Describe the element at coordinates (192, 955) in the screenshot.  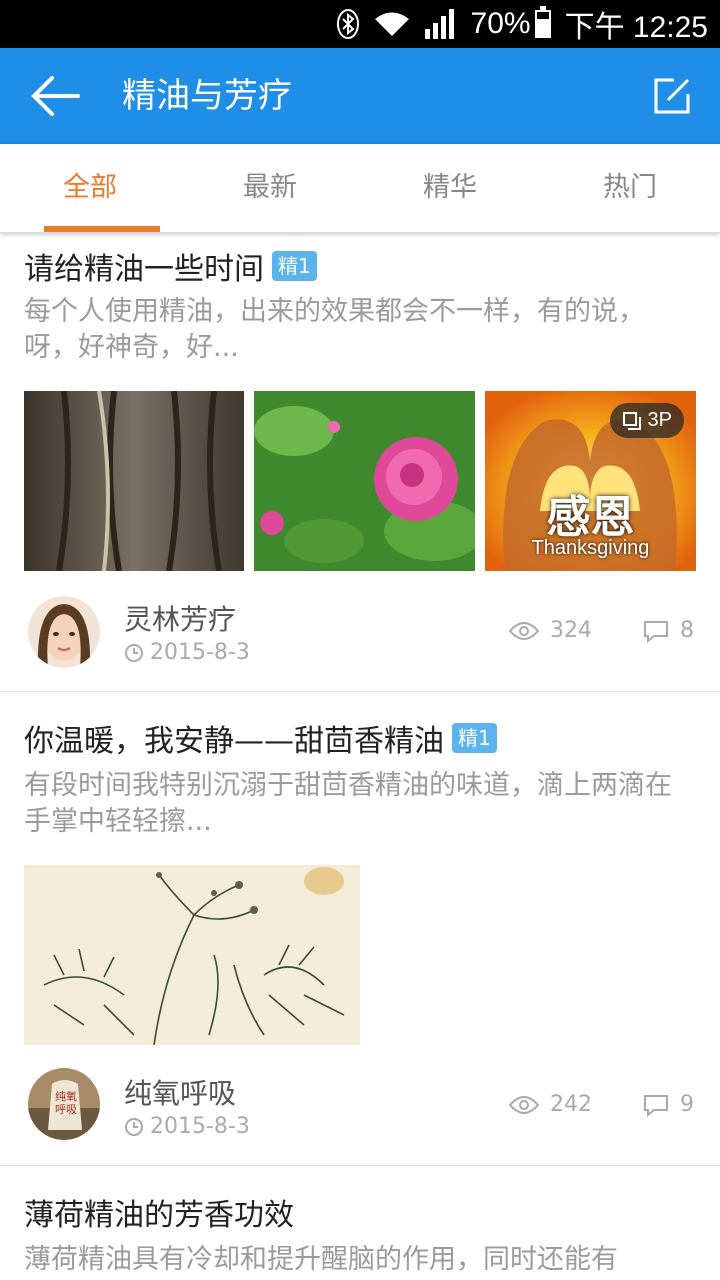
I see `post-image-fennel` at that location.